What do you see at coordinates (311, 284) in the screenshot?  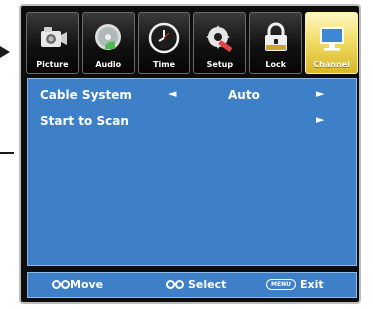 I see `help-exit-label: Exit` at bounding box center [311, 284].